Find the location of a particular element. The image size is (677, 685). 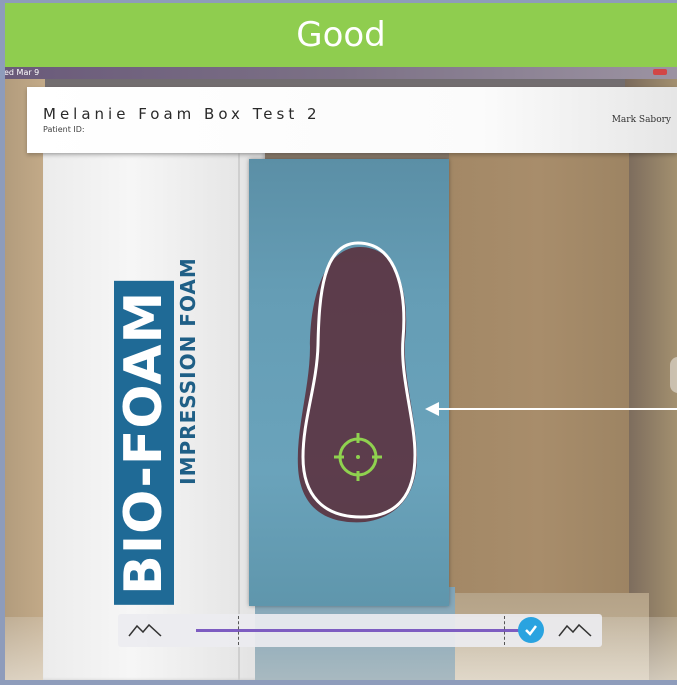

quality-label: Good is located at coordinates (341, 35).